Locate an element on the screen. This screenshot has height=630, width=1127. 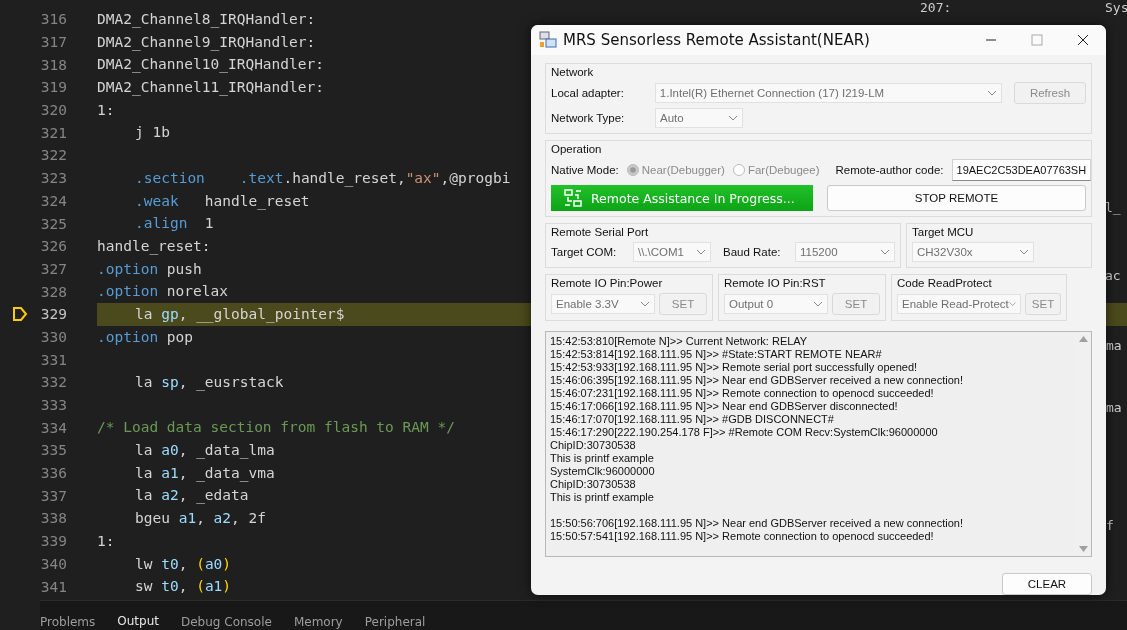
clear-button: CLEAR is located at coordinates (1047, 584).